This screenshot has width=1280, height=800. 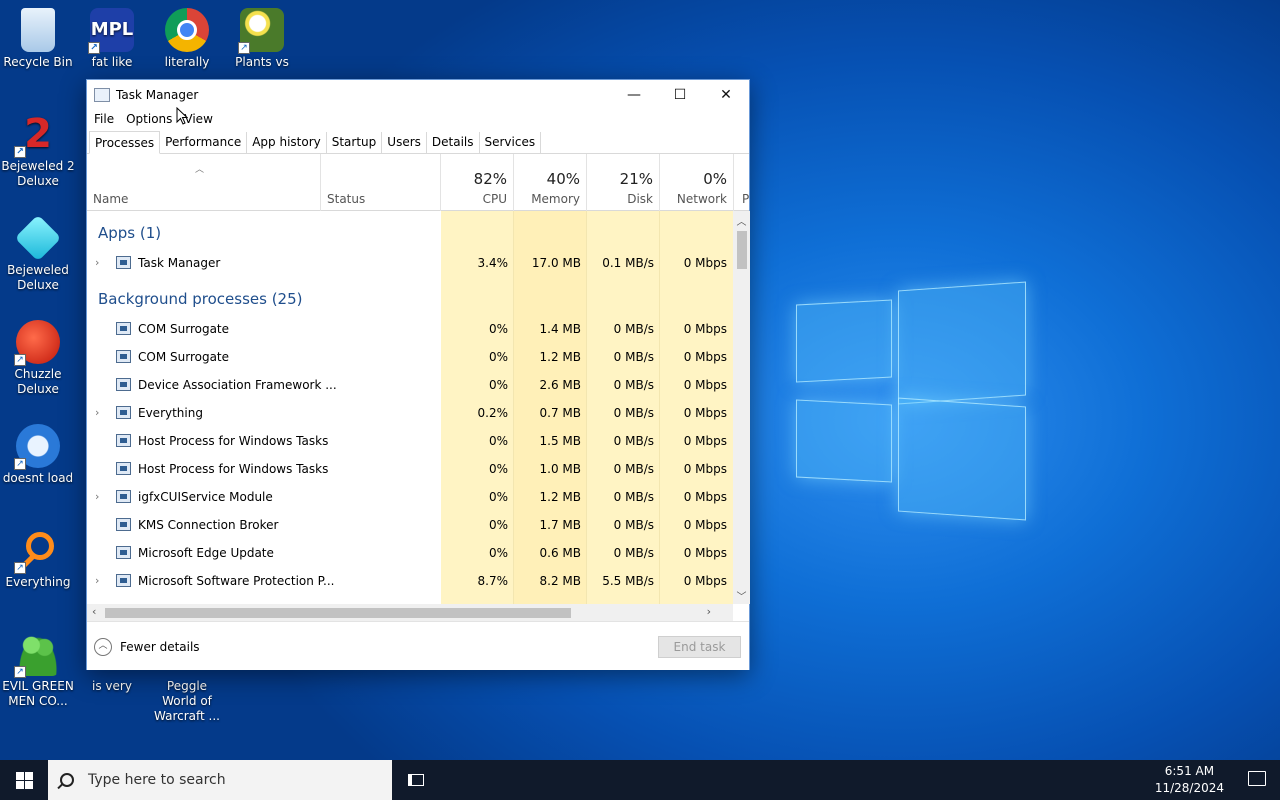 What do you see at coordinates (493, 581) in the screenshot?
I see `process-cpu: 8.7%` at bounding box center [493, 581].